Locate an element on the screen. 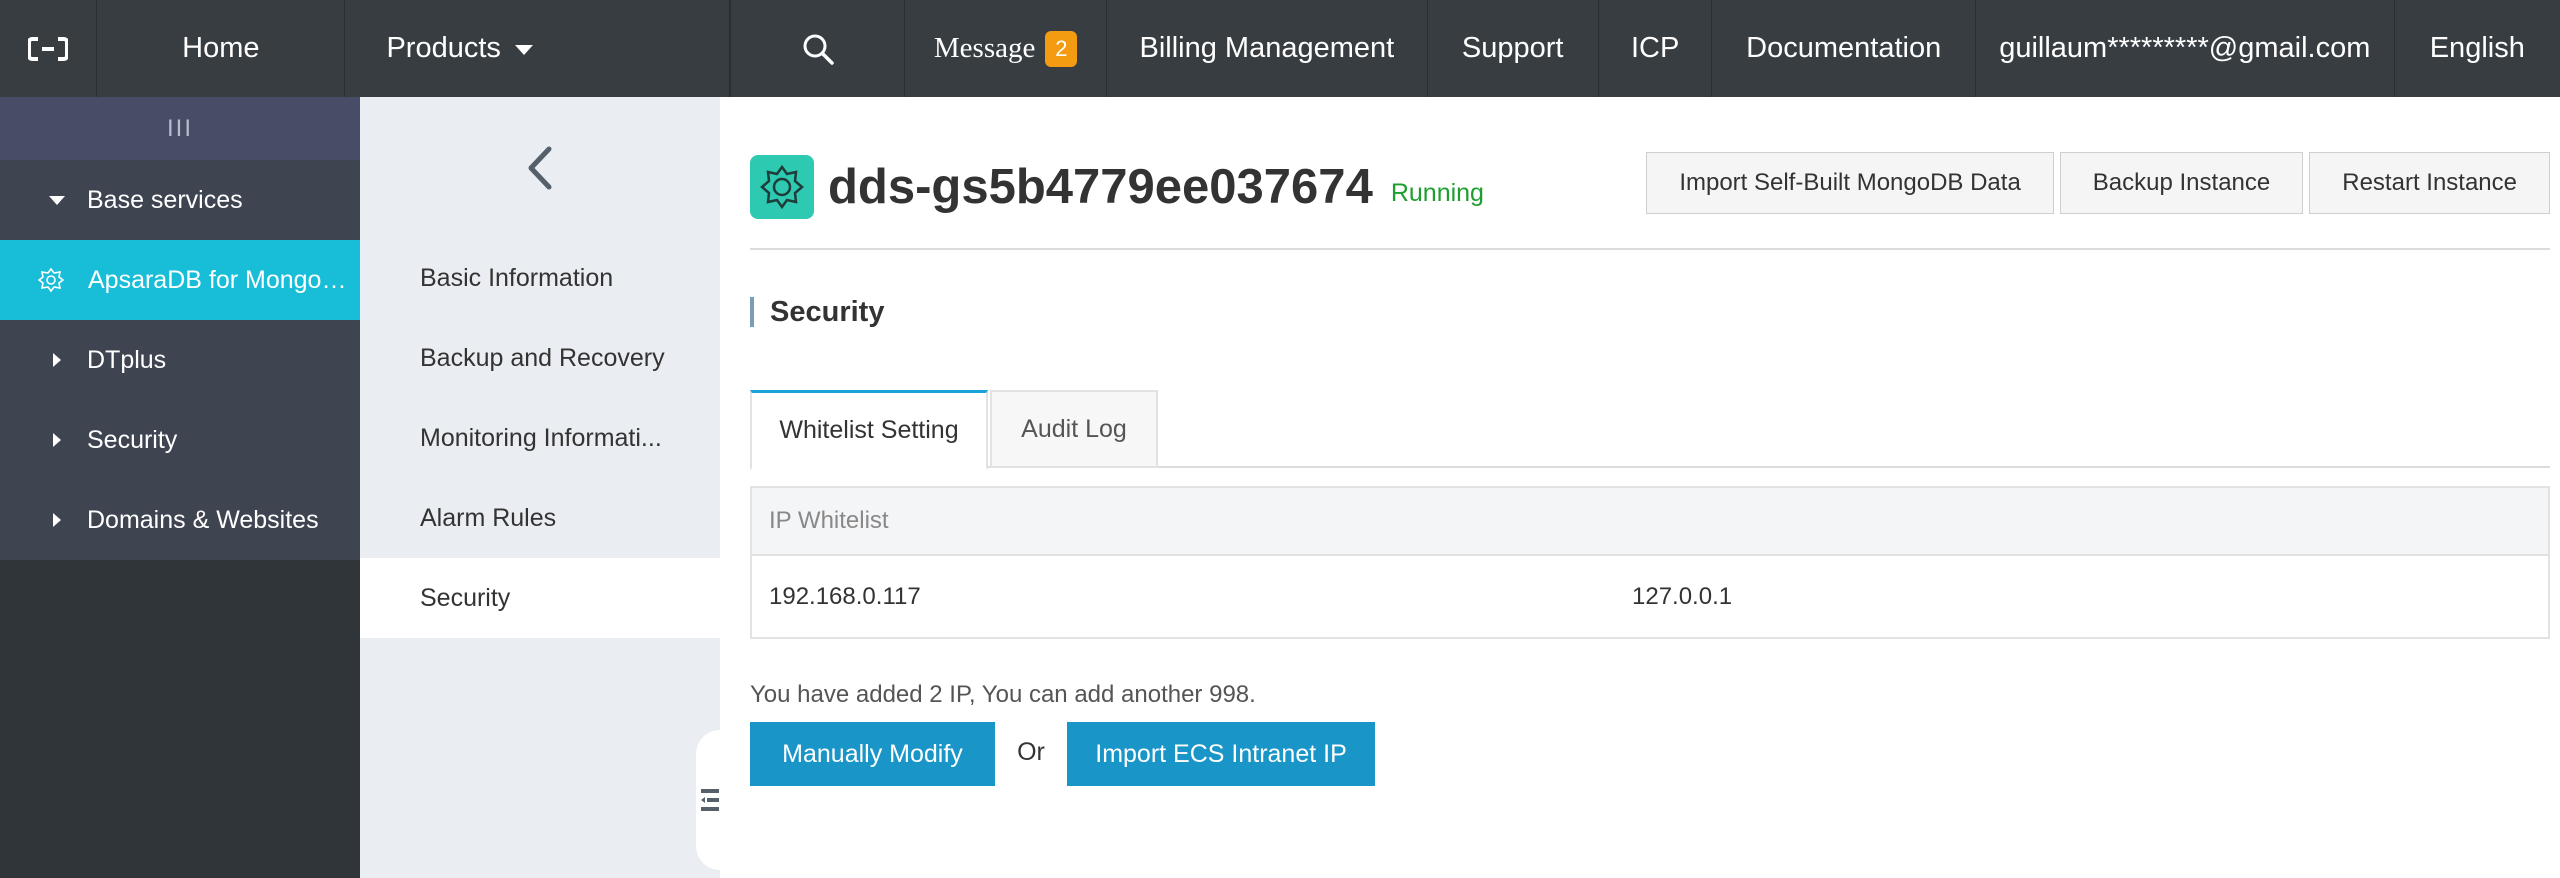 The image size is (2560, 878). ip-whitelist-table: IP Whitelist 192.168.0.117 127.0.0.1 is located at coordinates (1650, 562).